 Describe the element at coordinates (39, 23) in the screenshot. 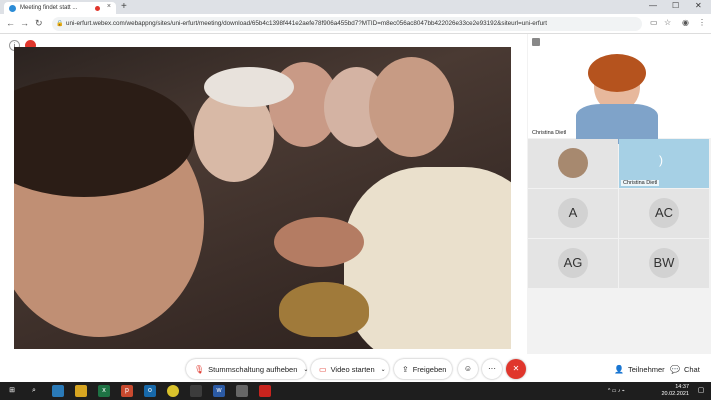

I see `reload-button: ↻` at that location.